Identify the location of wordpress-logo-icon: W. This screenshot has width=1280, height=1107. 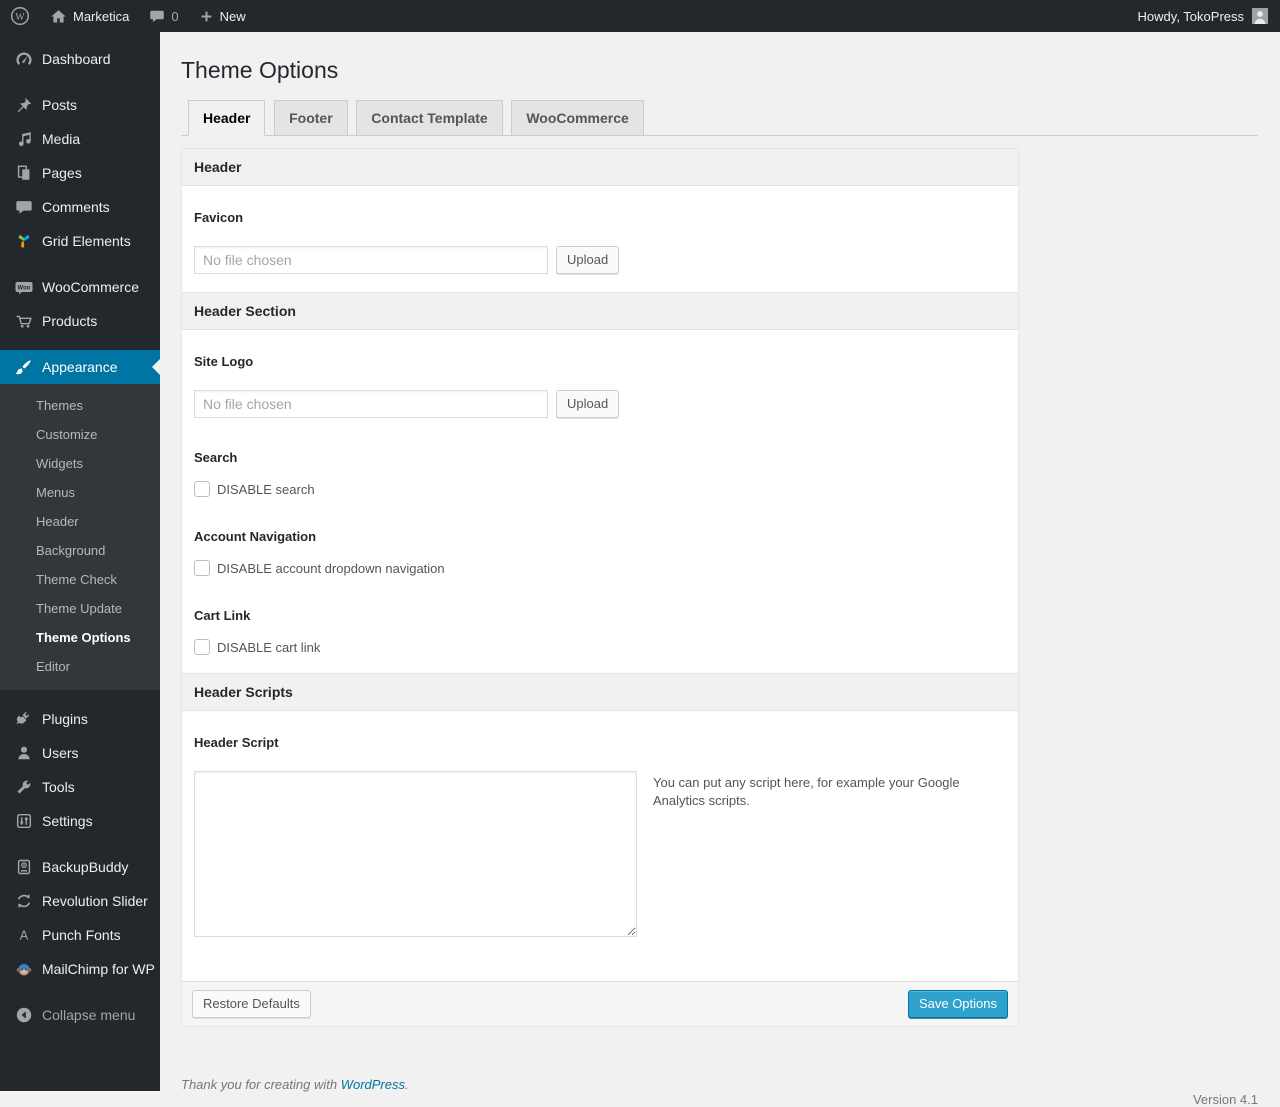
(20, 16).